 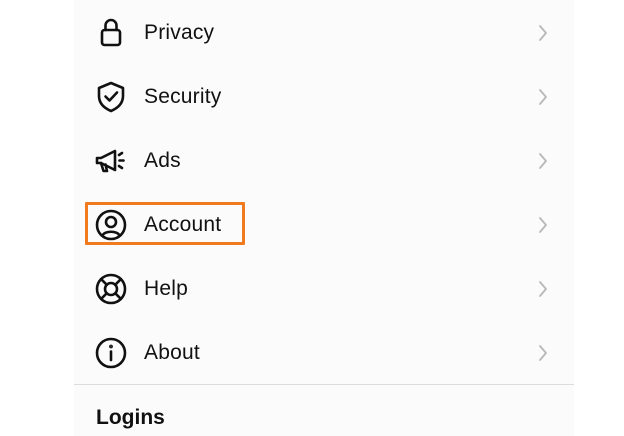 What do you see at coordinates (324, 97) in the screenshot?
I see `settings-item-security: Security` at bounding box center [324, 97].